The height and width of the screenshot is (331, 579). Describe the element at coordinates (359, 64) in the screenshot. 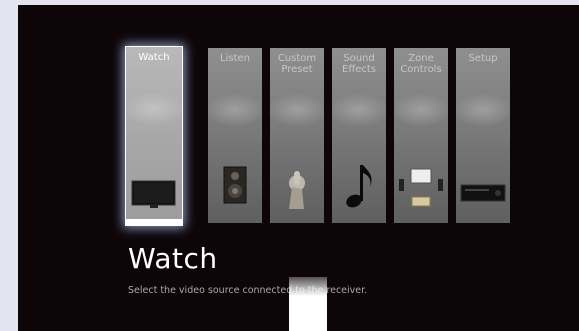

I see `tile-label: Sound Effects` at that location.